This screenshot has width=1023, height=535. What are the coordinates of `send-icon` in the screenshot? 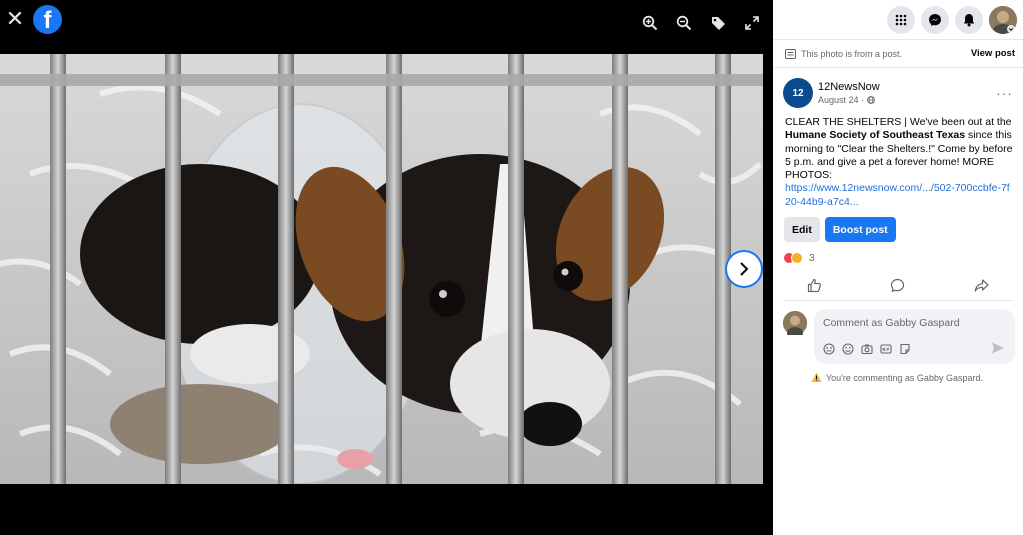 It's located at (998, 348).